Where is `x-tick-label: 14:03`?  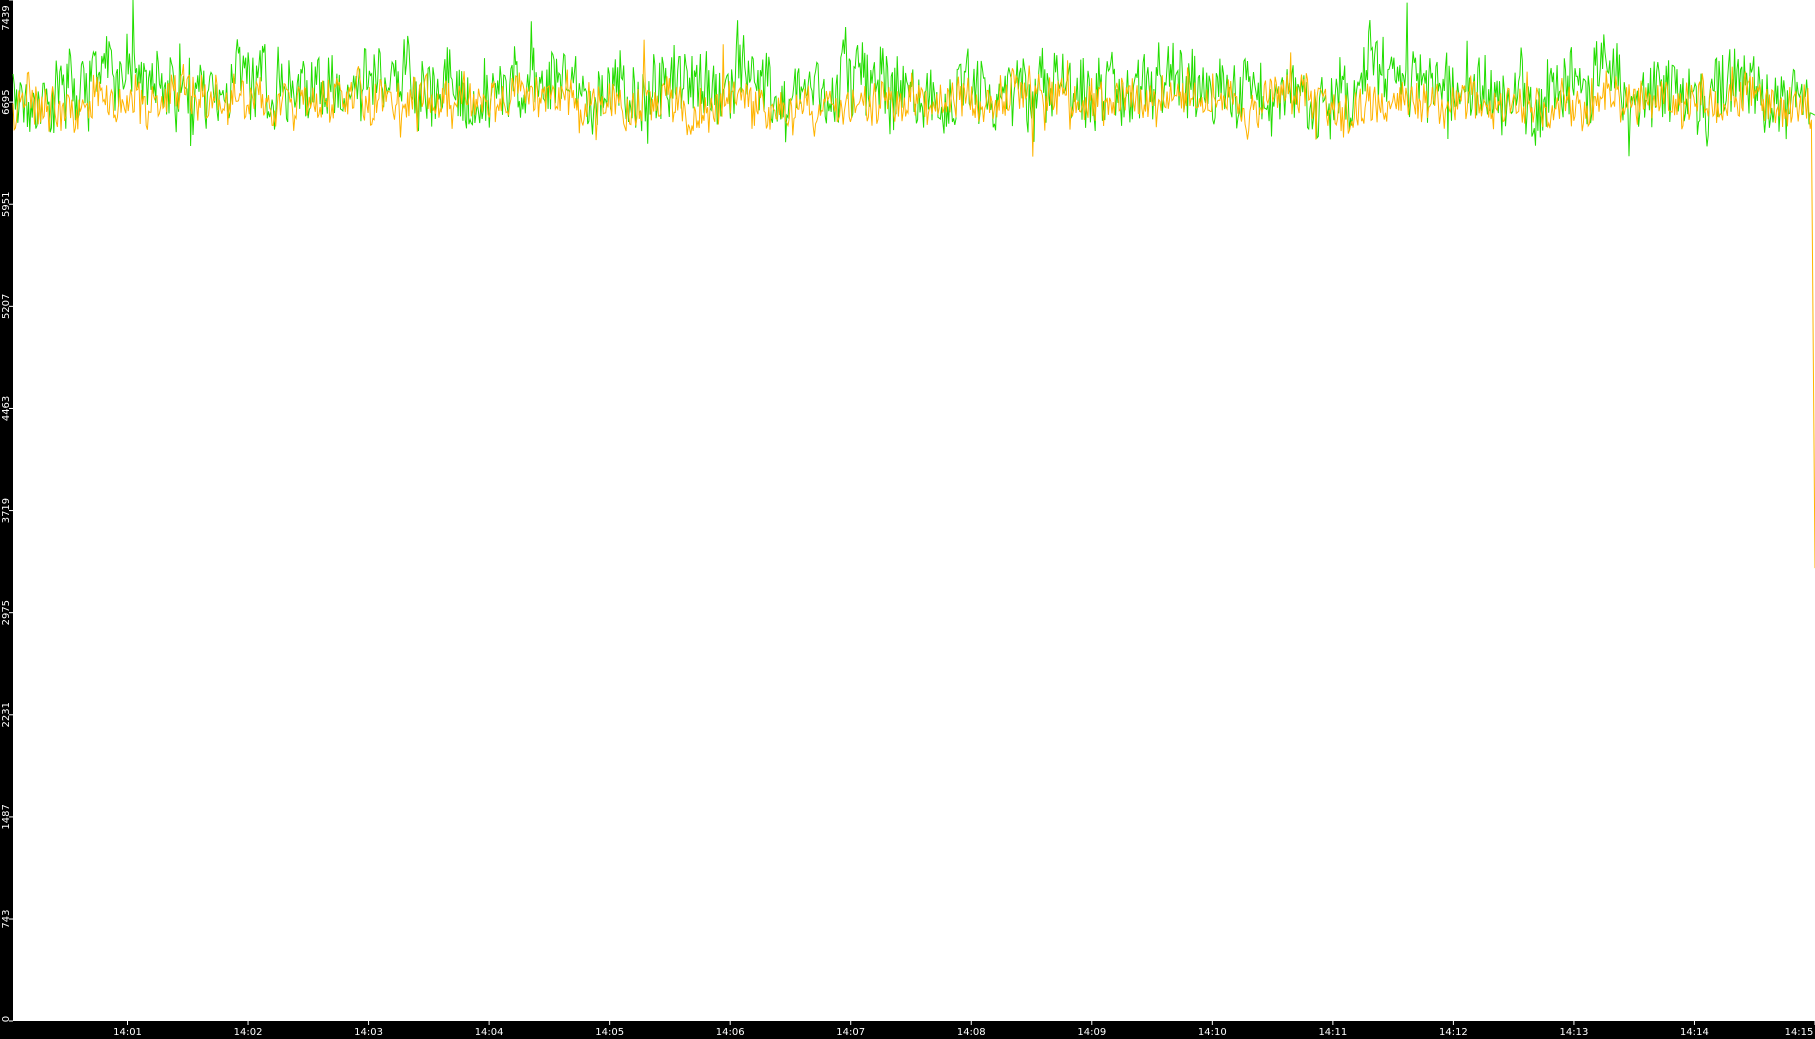 x-tick-label: 14:03 is located at coordinates (368, 1032).